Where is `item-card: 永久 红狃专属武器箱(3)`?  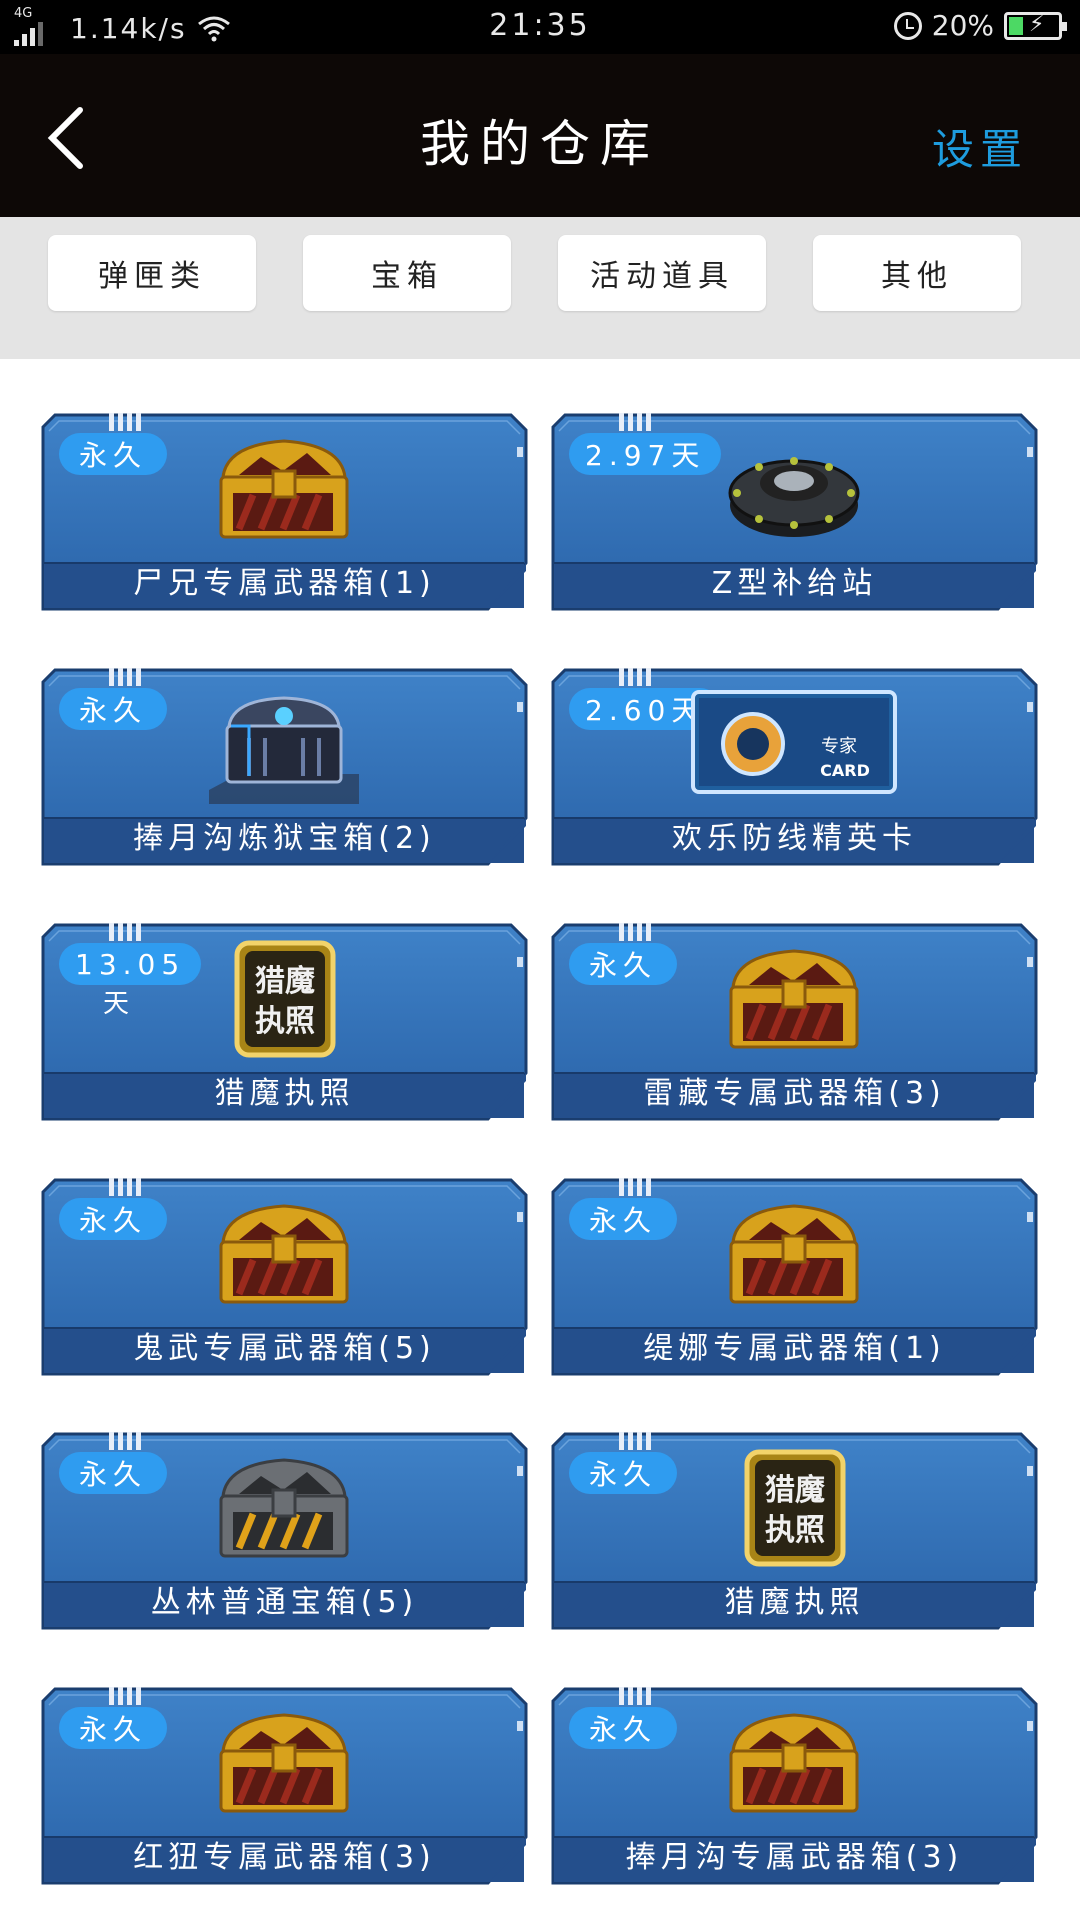
item-card: 永久 红狃专属武器箱(3) is located at coordinates (284, 1786).